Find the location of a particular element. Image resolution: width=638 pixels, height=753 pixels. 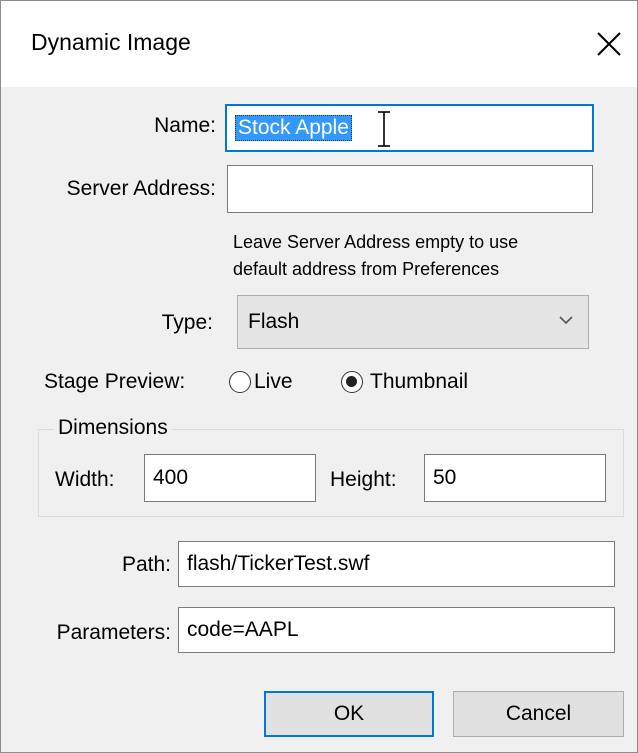

height-field: 50 is located at coordinates (515, 478).